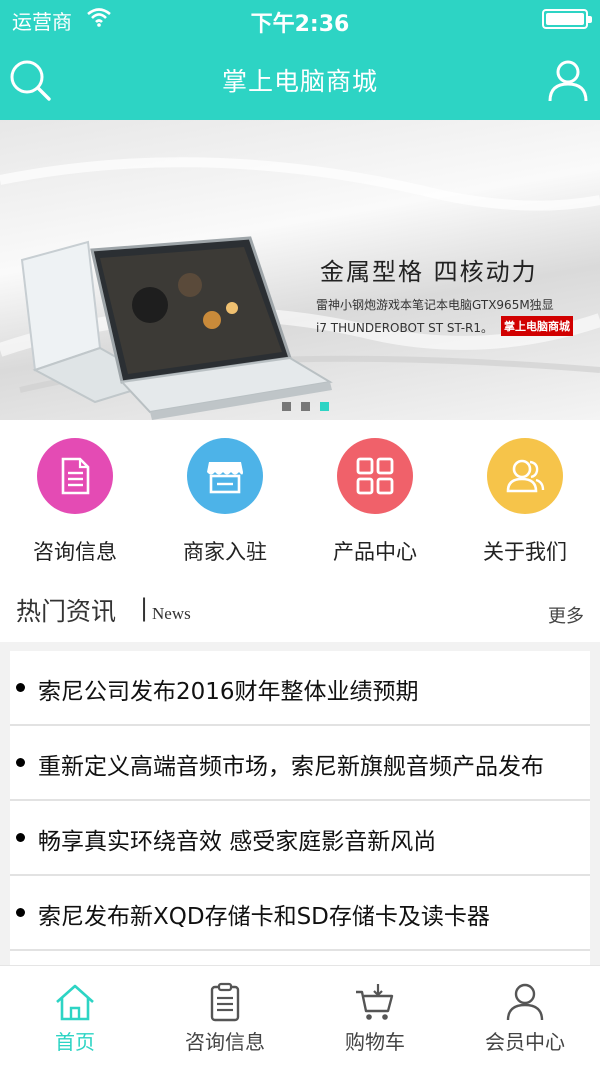 The image size is (600, 1065). I want to click on cart-icon, so click(375, 1002).